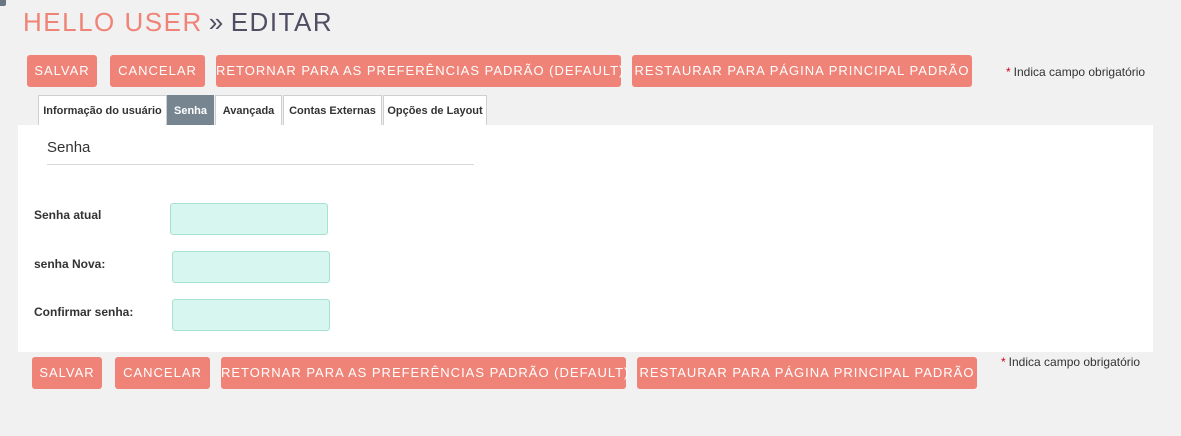 This screenshot has width=1181, height=436. Describe the element at coordinates (190, 110) in the screenshot. I see `tab-password: Senha` at that location.